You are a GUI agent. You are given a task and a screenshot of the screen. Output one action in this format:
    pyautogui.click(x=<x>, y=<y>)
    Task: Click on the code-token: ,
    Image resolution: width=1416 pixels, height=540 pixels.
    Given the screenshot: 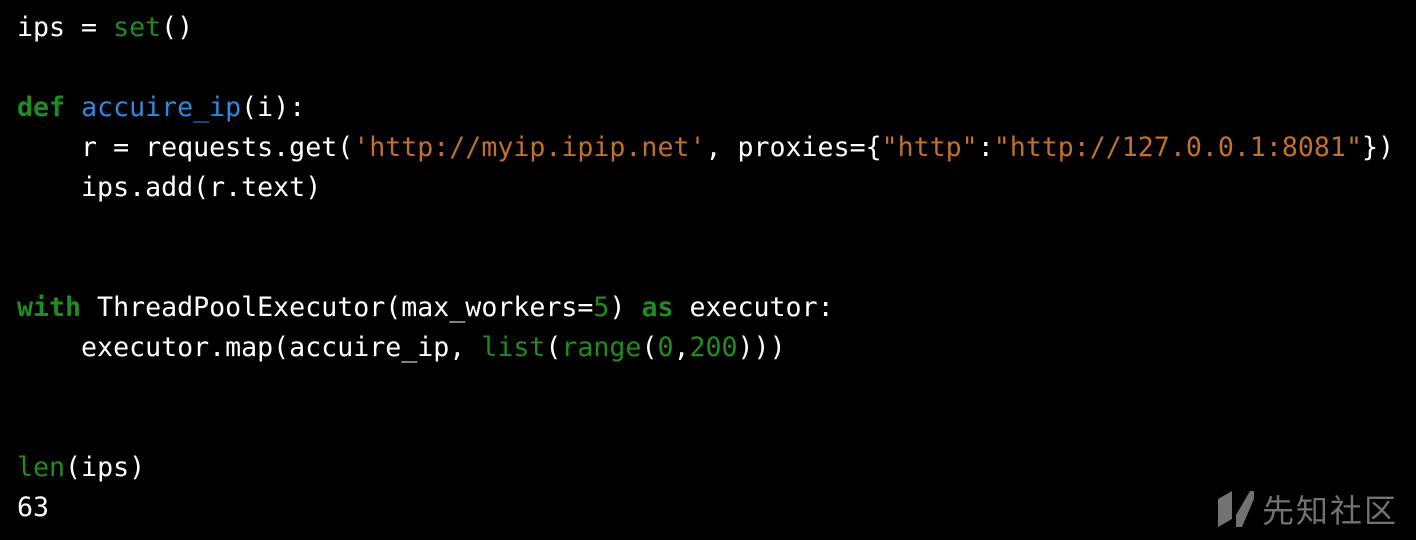 What is the action you would take?
    pyautogui.click(x=681, y=347)
    